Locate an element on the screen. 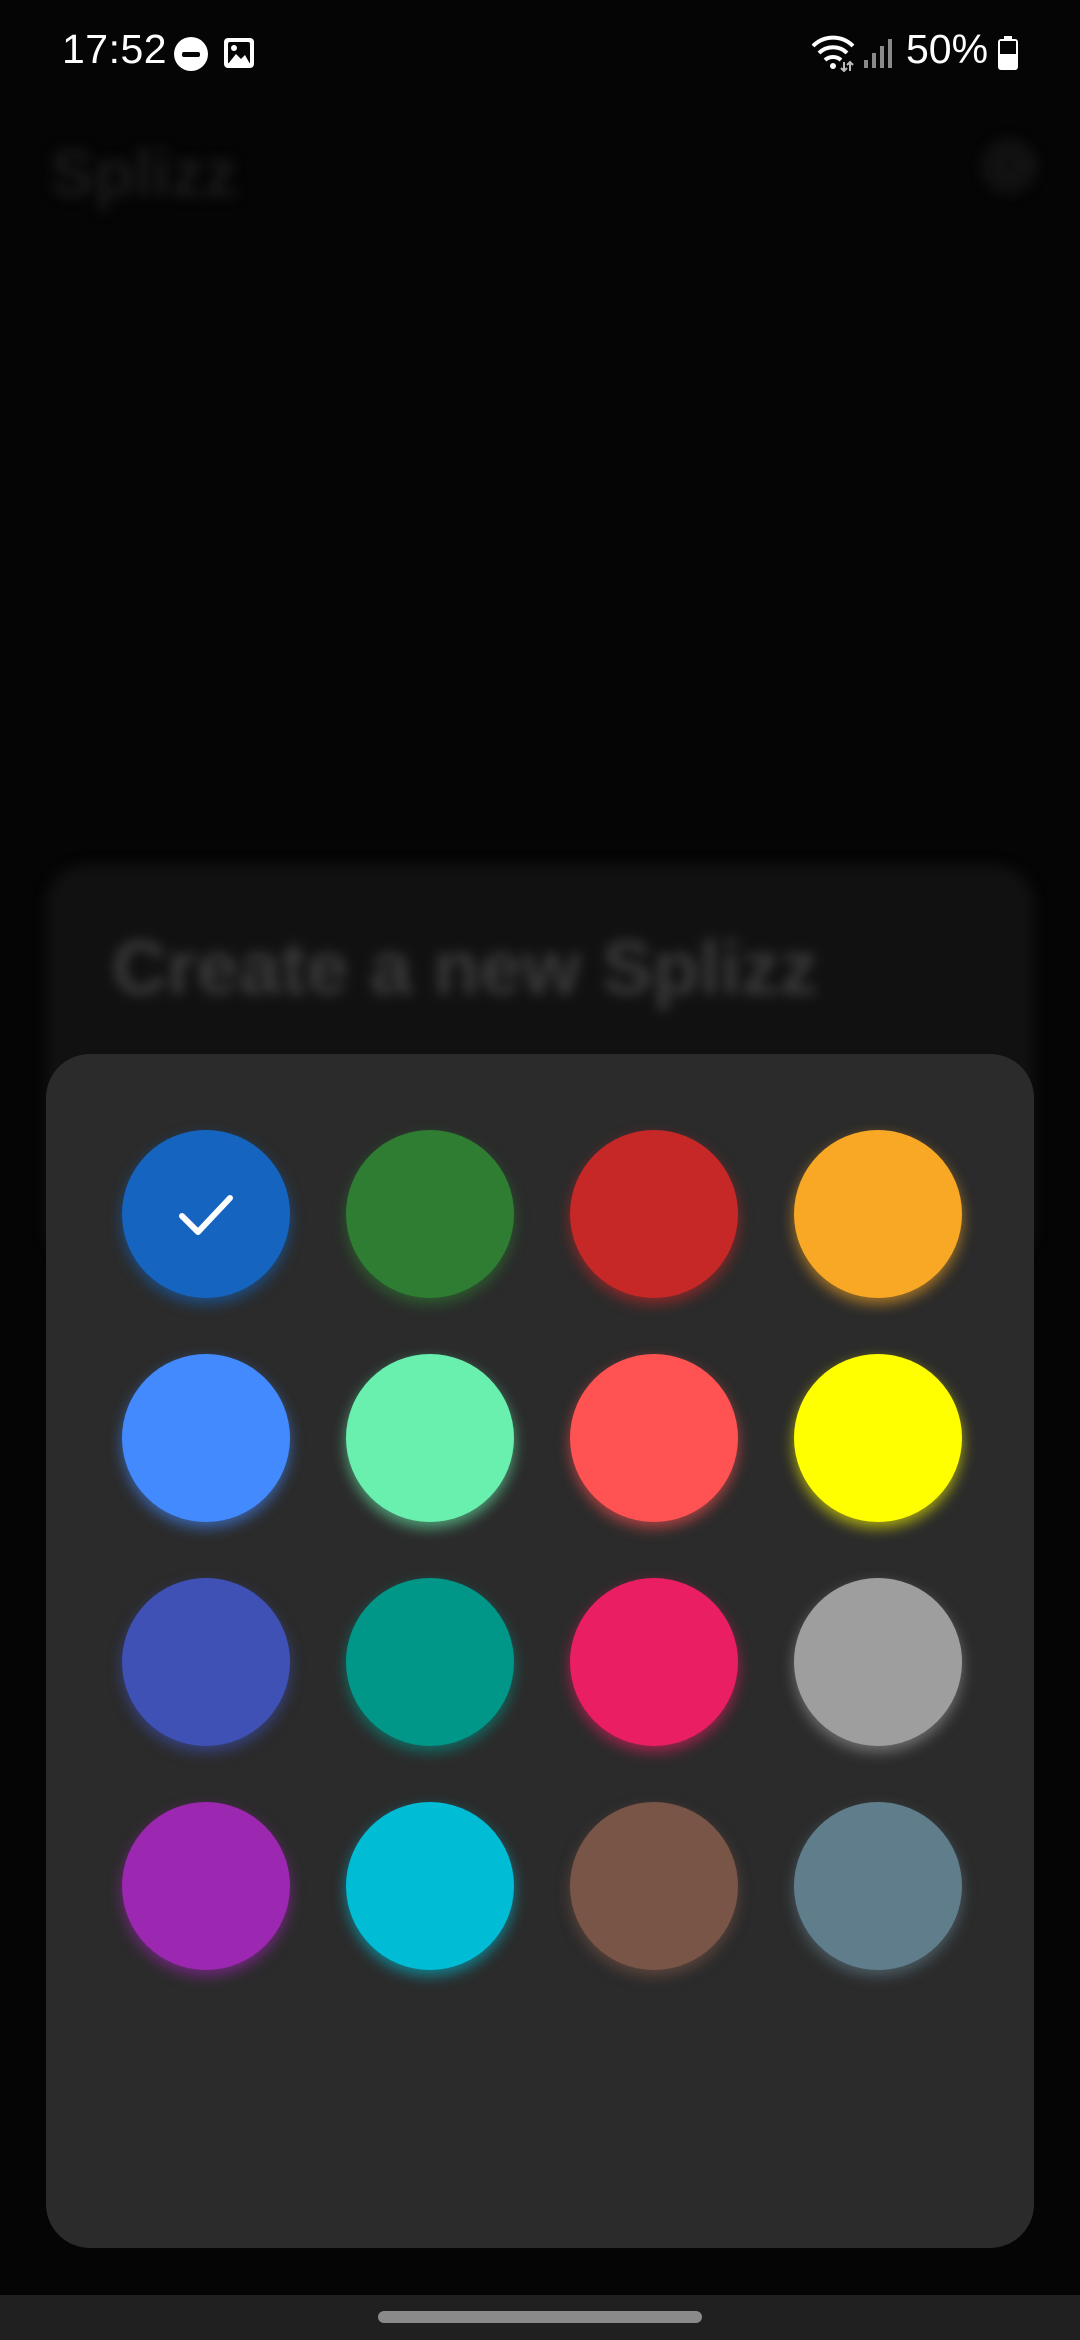 This screenshot has width=1080, height=2340. check-icon is located at coordinates (206, 1215).